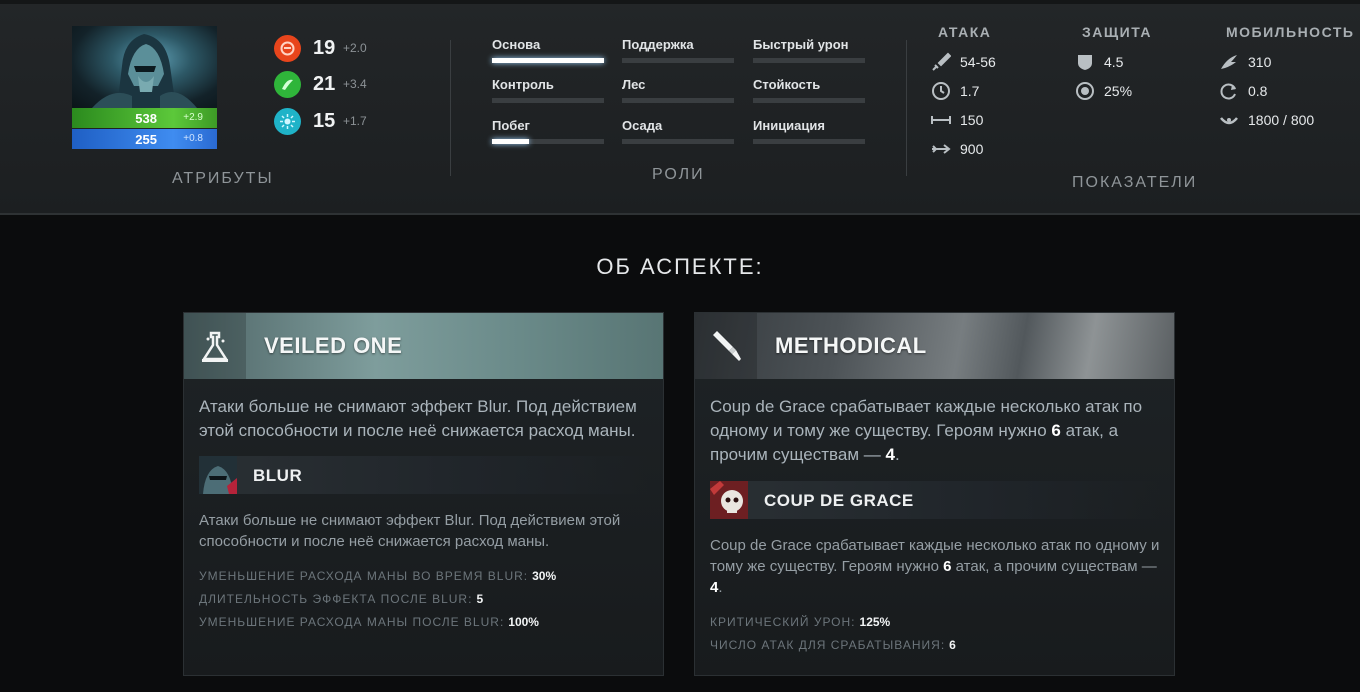 The image size is (1360, 692). Describe the element at coordinates (1281, 120) in the screenshot. I see `vision-value: 1800 / 800` at that location.